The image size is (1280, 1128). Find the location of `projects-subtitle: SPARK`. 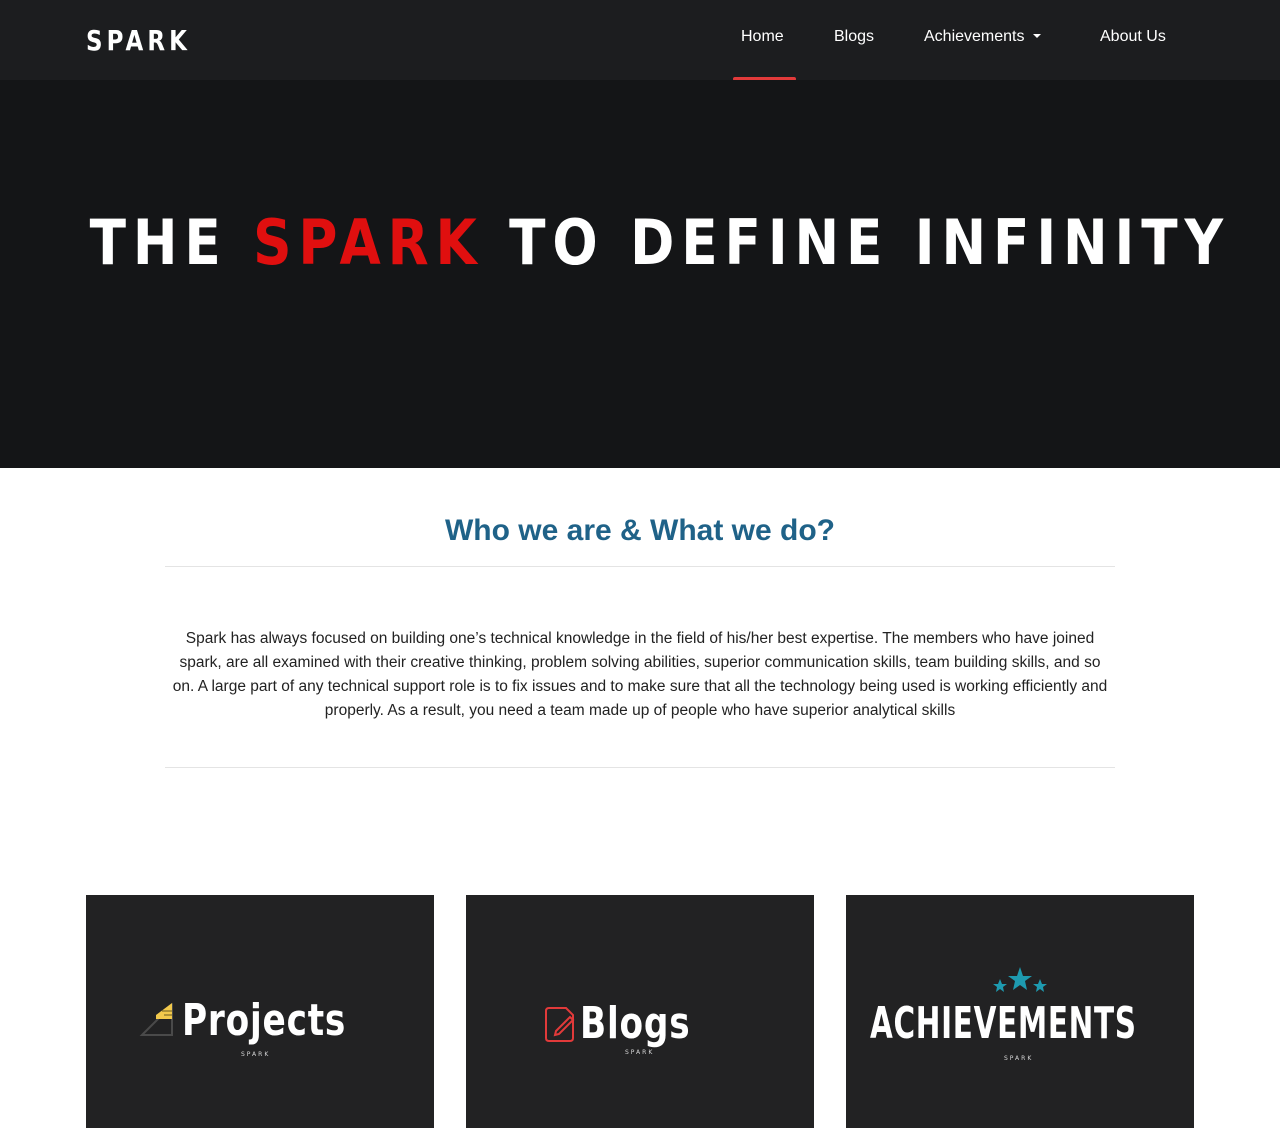

projects-subtitle: SPARK is located at coordinates (256, 1054).